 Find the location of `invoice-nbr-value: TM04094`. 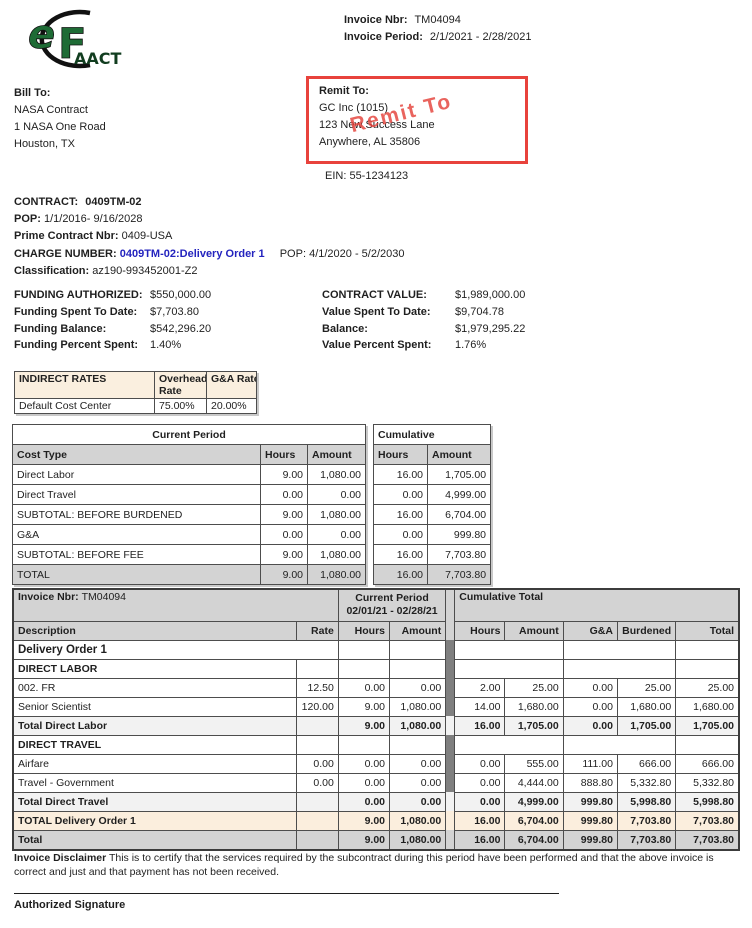

invoice-nbr-value: TM04094 is located at coordinates (437, 20).